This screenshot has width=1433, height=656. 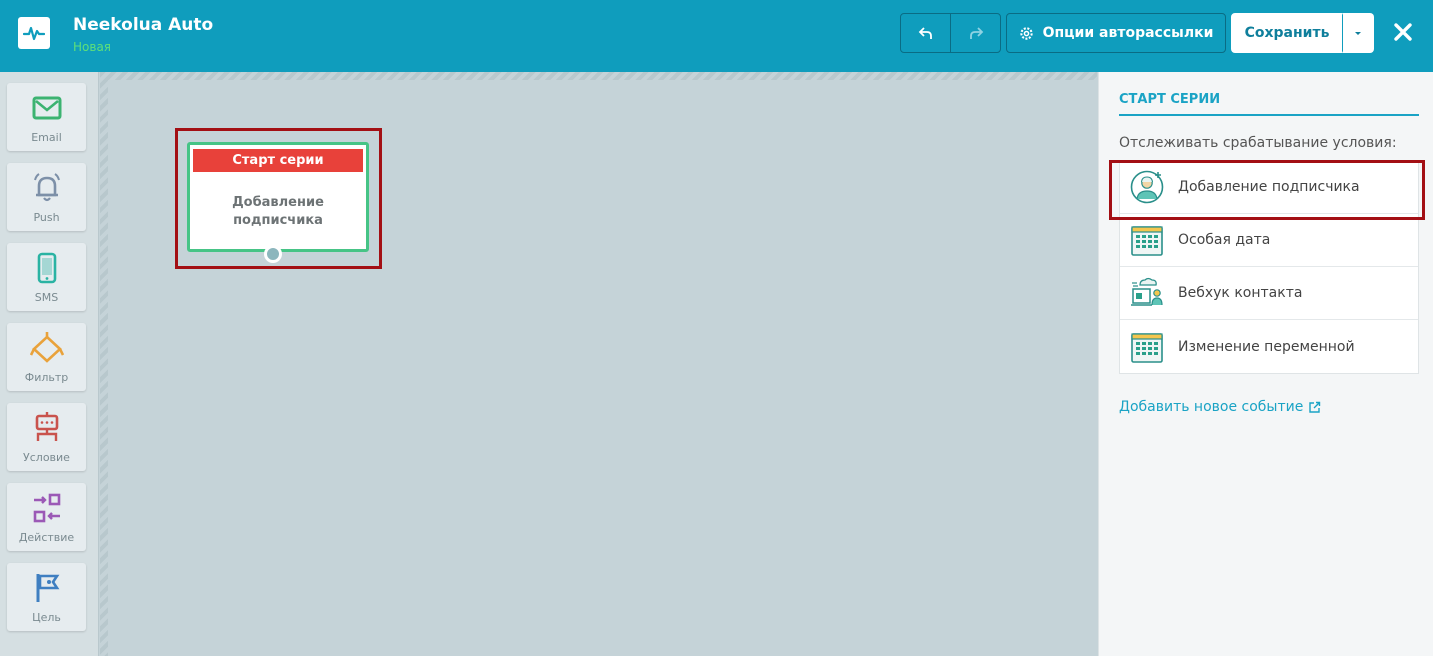 I want to click on tool-action-label: Действие, so click(x=46, y=537).